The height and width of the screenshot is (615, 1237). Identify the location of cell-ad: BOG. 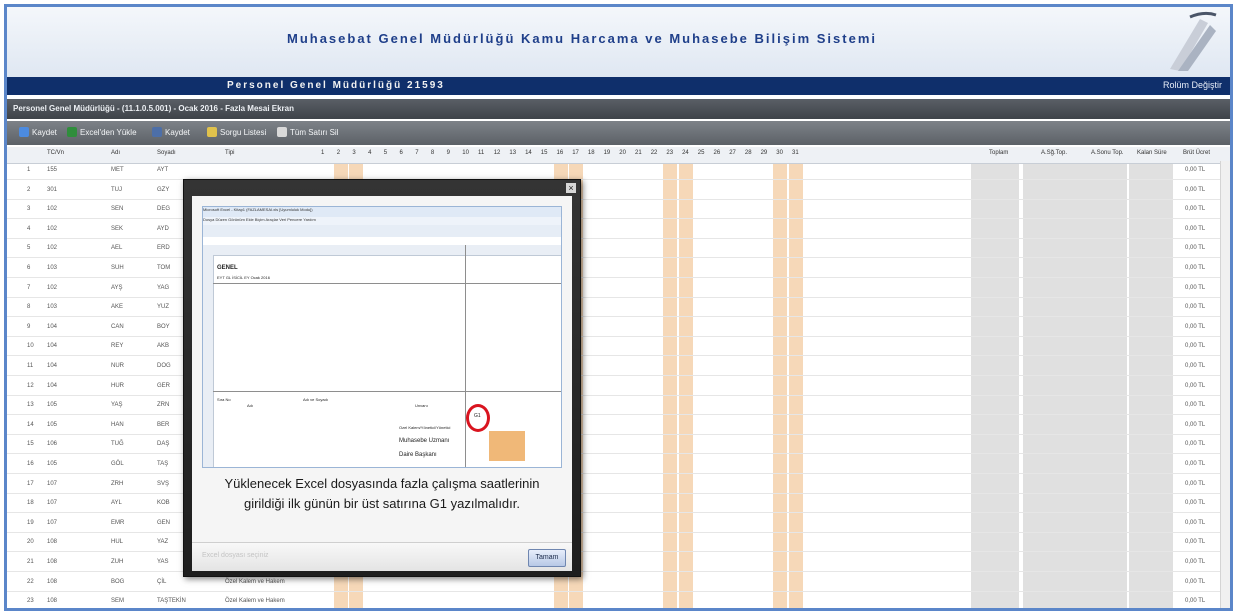
(117, 582).